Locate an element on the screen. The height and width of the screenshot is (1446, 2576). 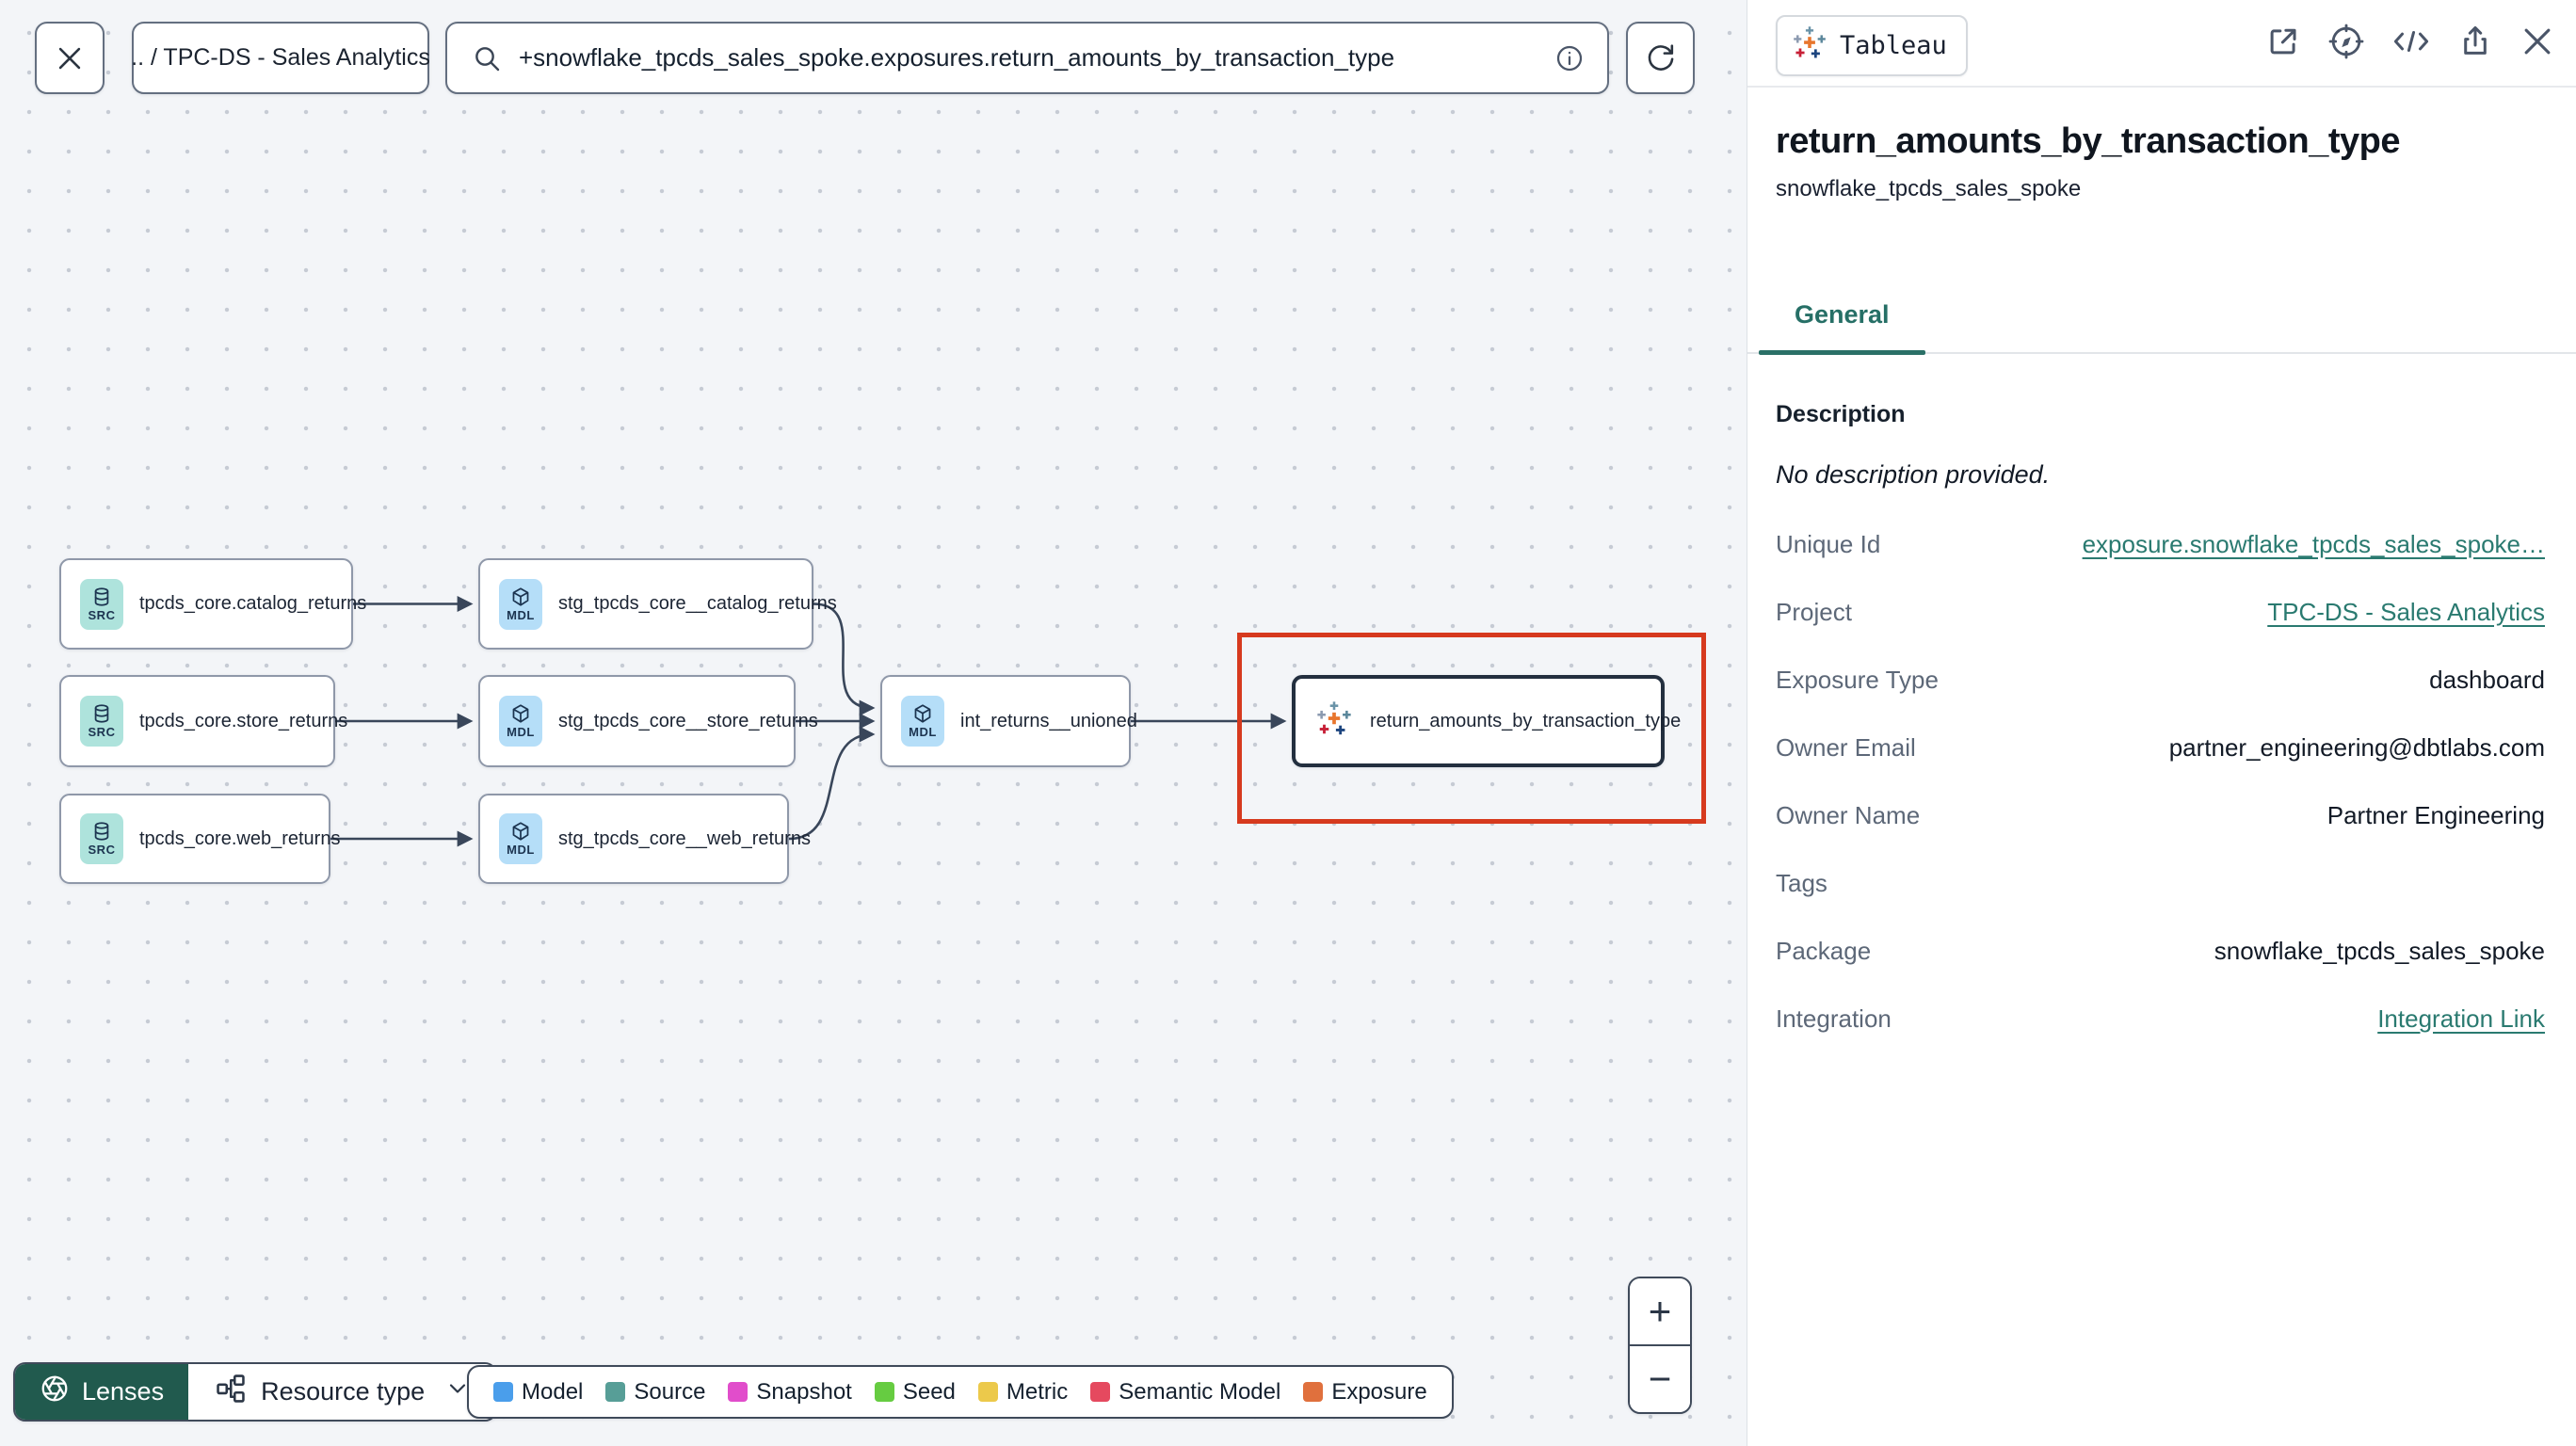
legend-label: Seed is located at coordinates (929, 1391).